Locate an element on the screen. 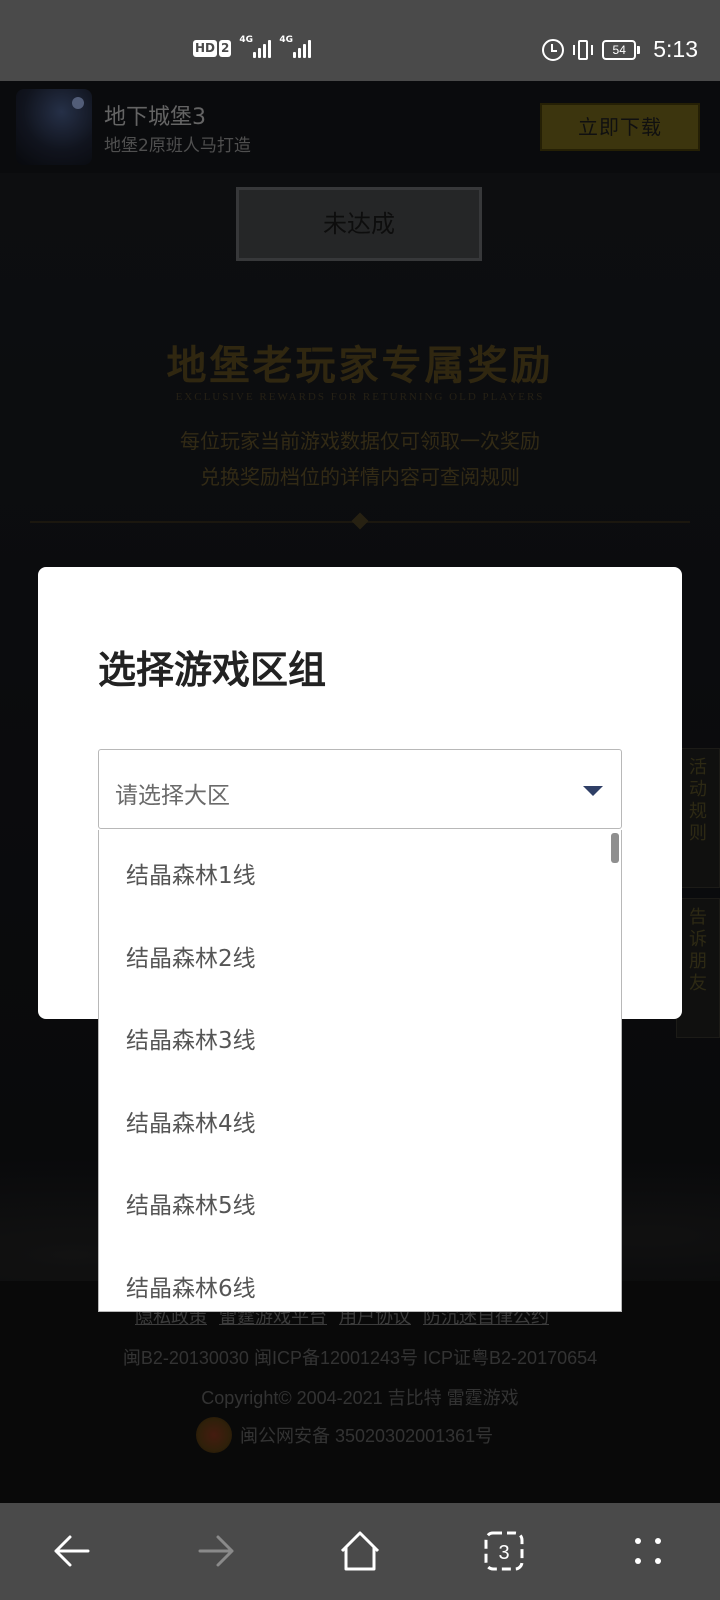  sim-badge-label: 2 is located at coordinates (225, 48).